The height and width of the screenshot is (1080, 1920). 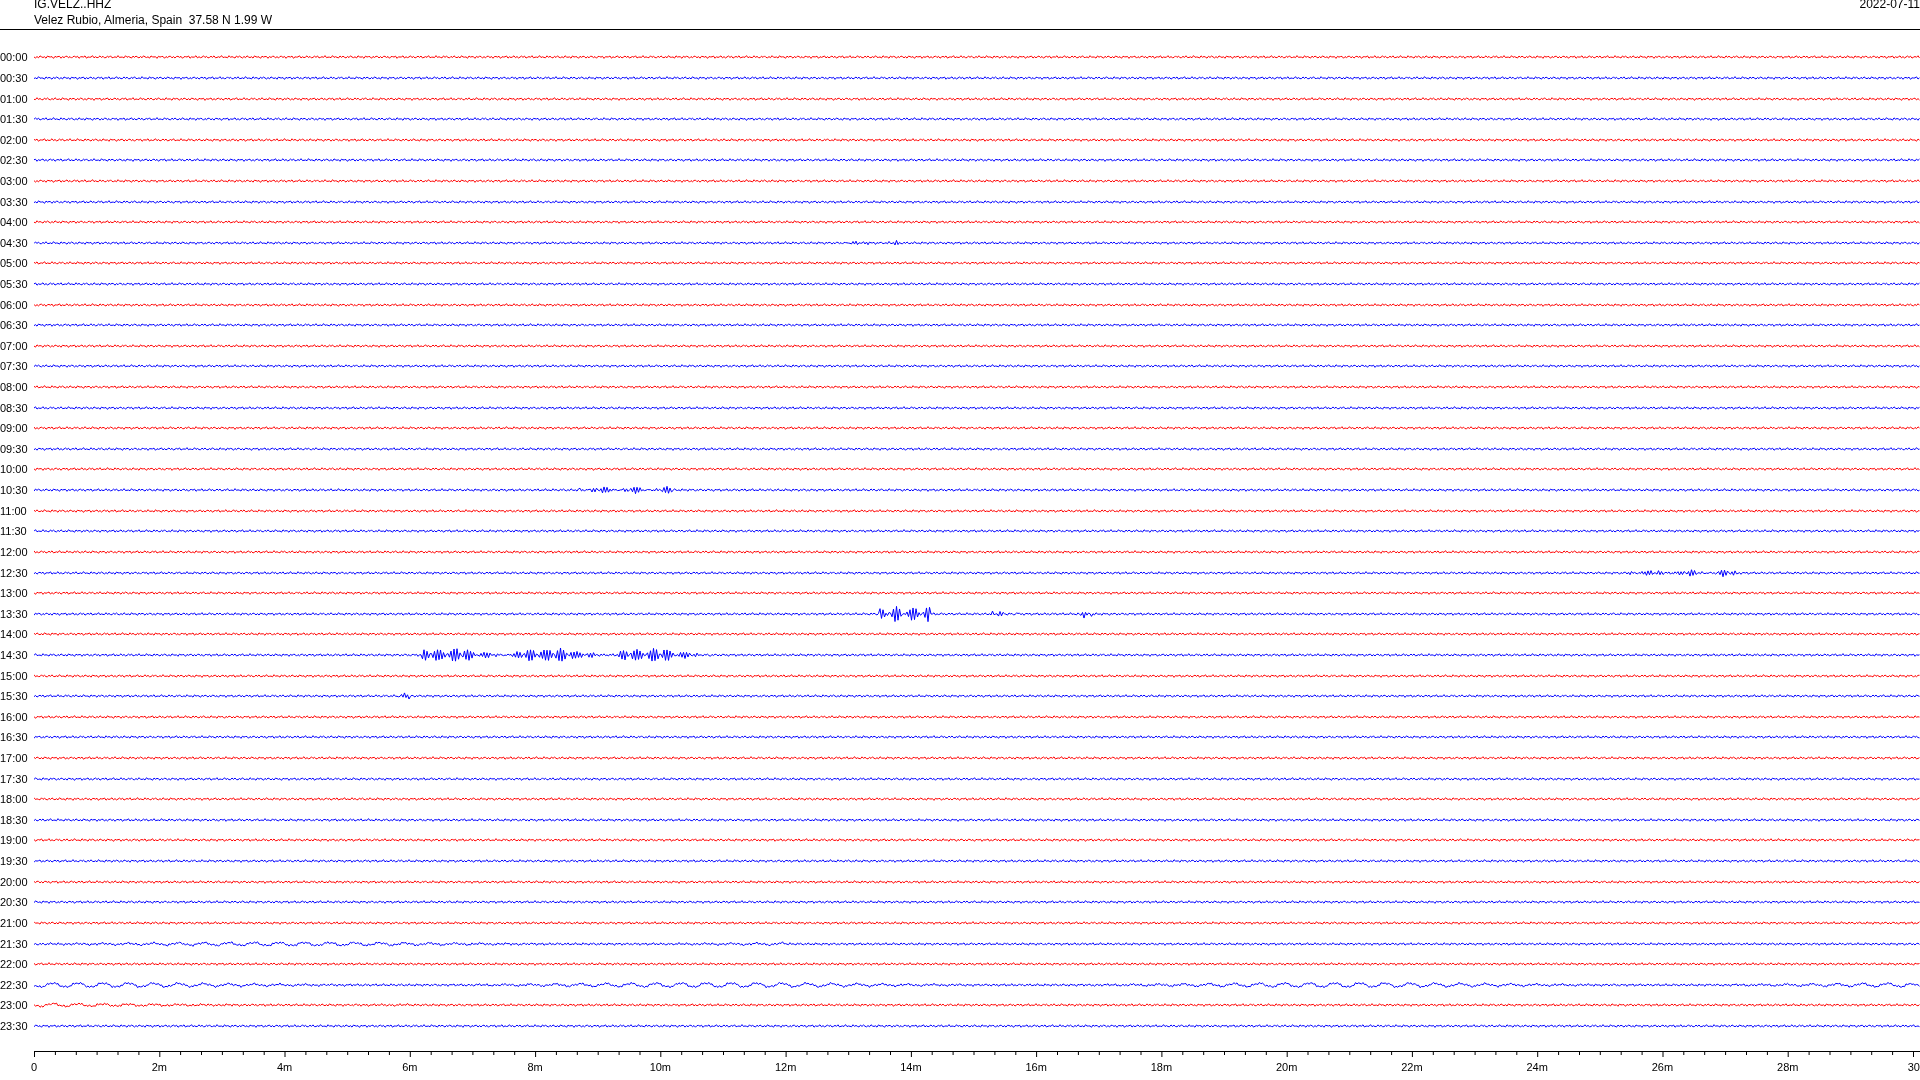 What do you see at coordinates (14, 696) in the screenshot?
I see `time-label: 15:30` at bounding box center [14, 696].